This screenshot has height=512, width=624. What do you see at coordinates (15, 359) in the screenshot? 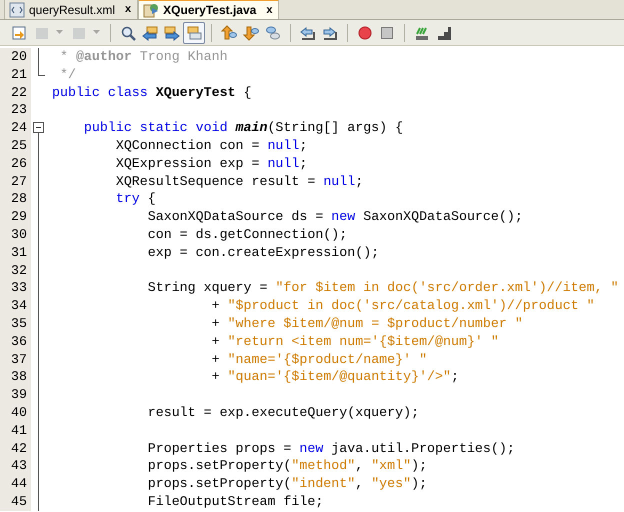
I see `line-number: 37` at bounding box center [15, 359].